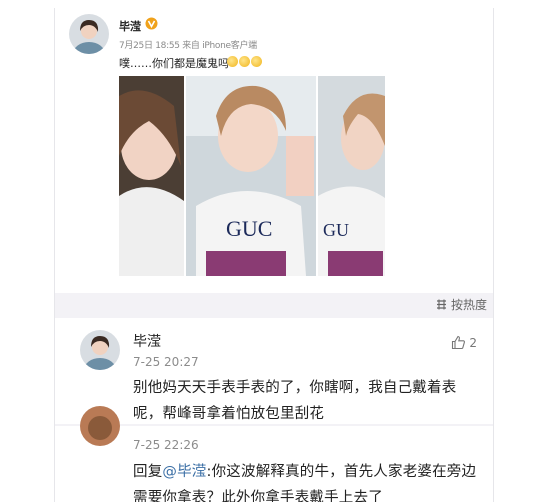  What do you see at coordinates (184, 472) in the screenshot?
I see `mention-link: @毕滢` at bounding box center [184, 472].